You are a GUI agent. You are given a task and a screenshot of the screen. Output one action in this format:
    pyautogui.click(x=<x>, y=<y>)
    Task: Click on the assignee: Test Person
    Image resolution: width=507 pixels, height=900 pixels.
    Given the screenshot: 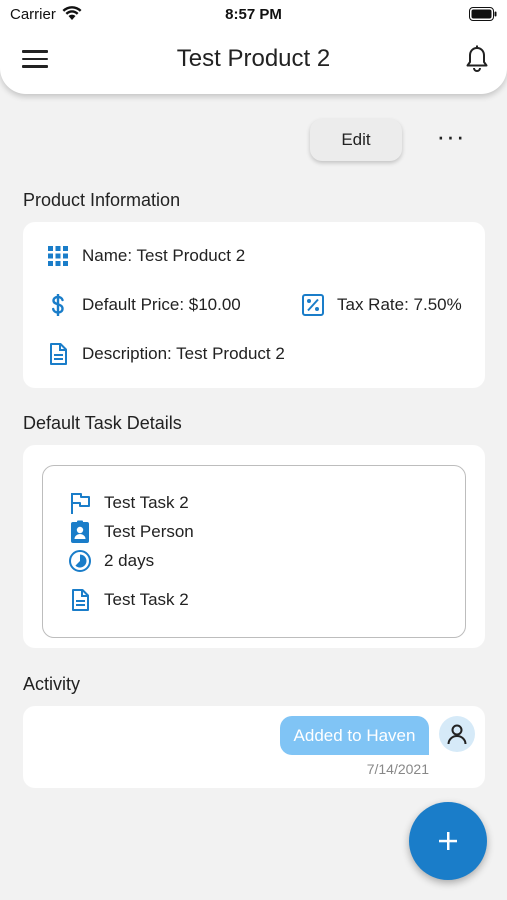 What is the action you would take?
    pyautogui.click(x=149, y=531)
    